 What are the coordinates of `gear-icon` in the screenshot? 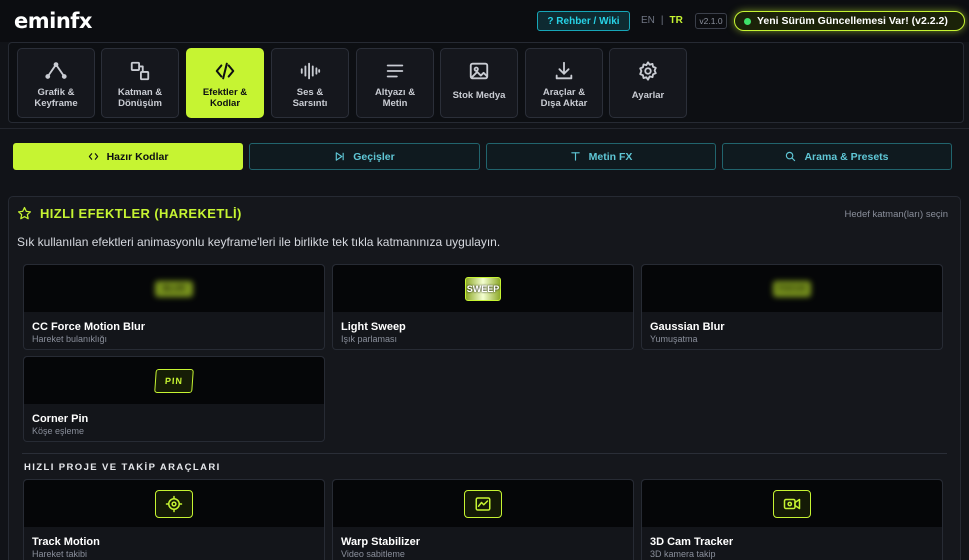 It's located at (648, 71).